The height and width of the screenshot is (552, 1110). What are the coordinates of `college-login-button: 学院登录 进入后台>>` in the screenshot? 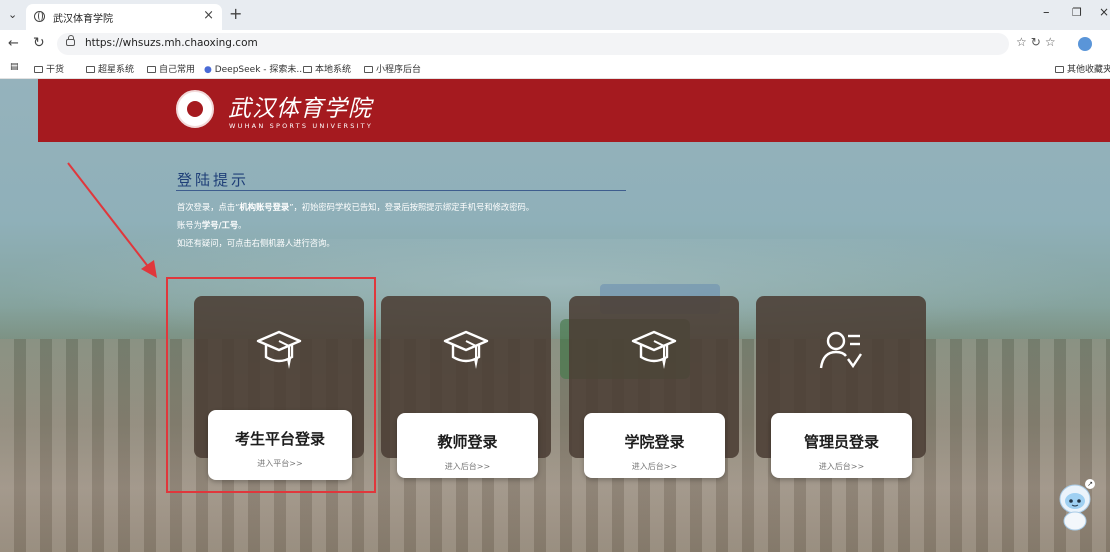 It's located at (654, 445).